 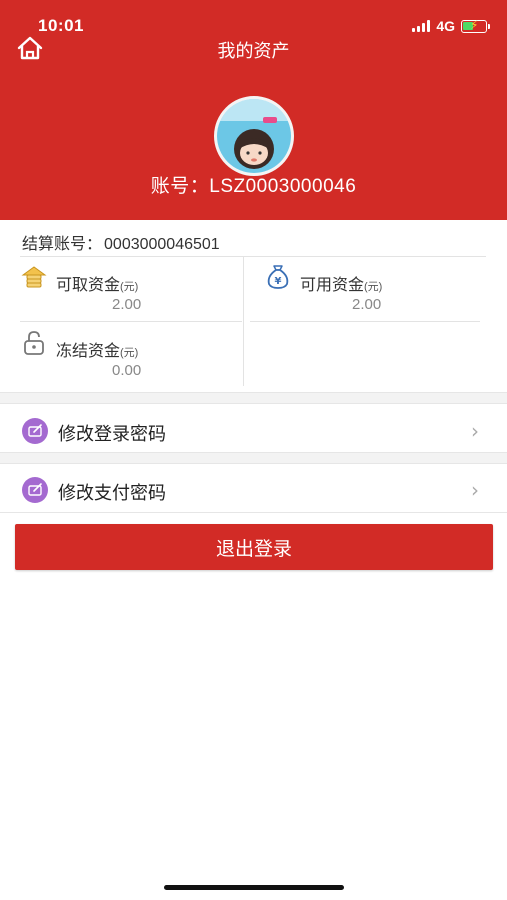 What do you see at coordinates (283, 186) in the screenshot?
I see `account-number: LSZ0003000046` at bounding box center [283, 186].